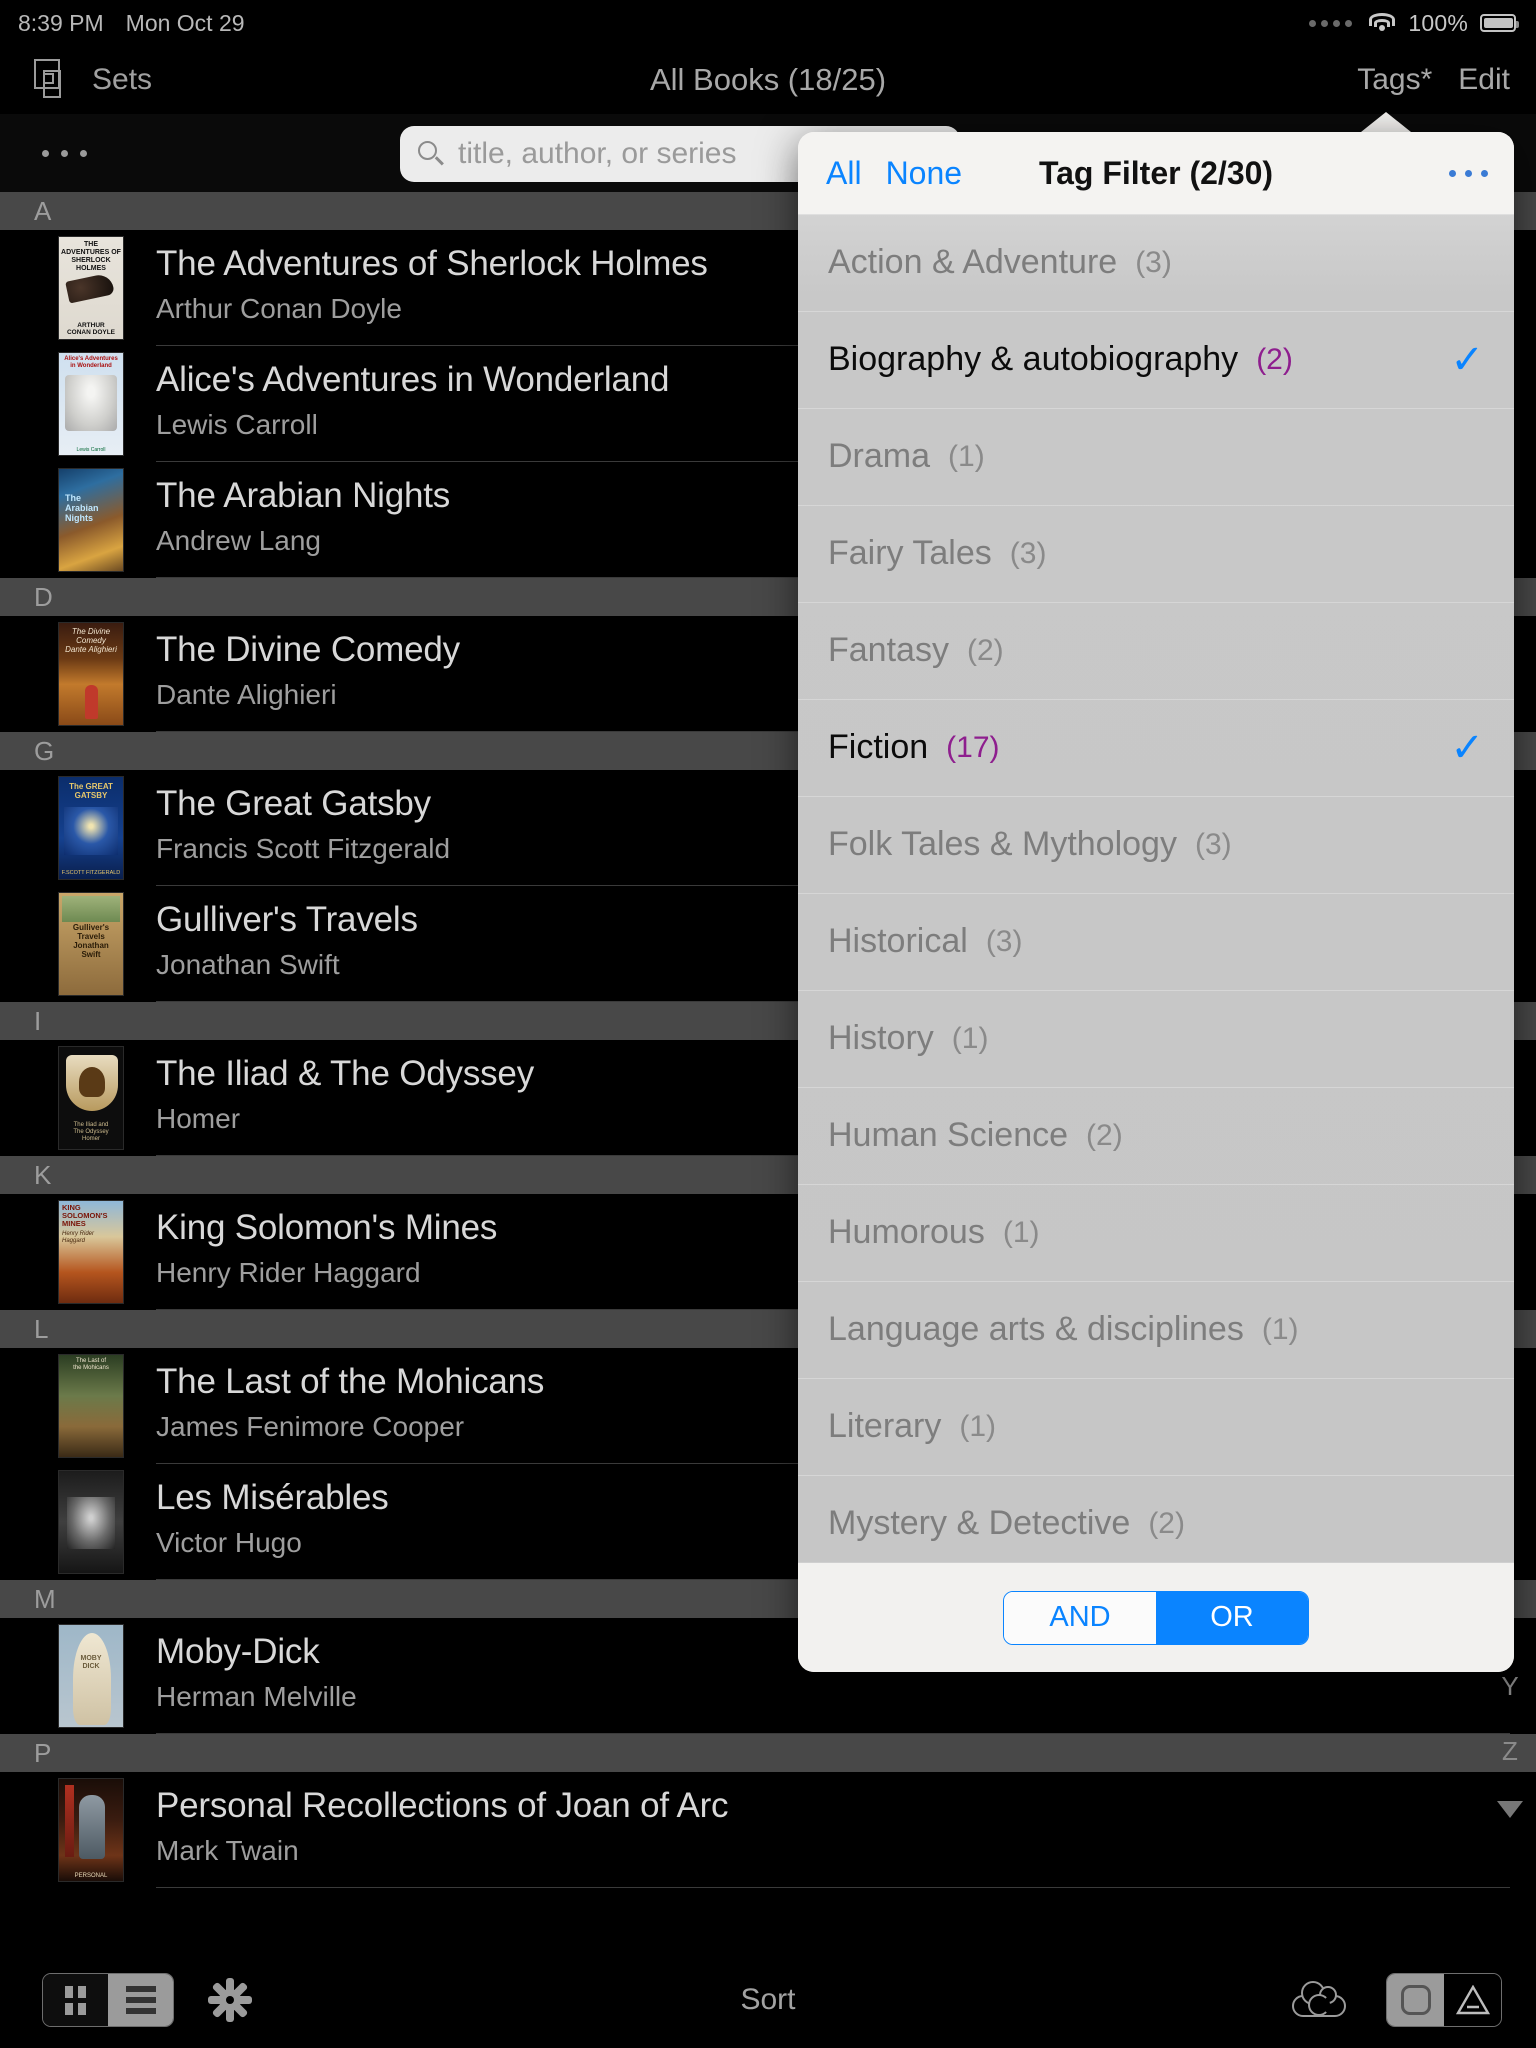 The width and height of the screenshot is (1536, 2048). Describe the element at coordinates (1510, 1809) in the screenshot. I see `scroll-down-triangle-icon` at that location.